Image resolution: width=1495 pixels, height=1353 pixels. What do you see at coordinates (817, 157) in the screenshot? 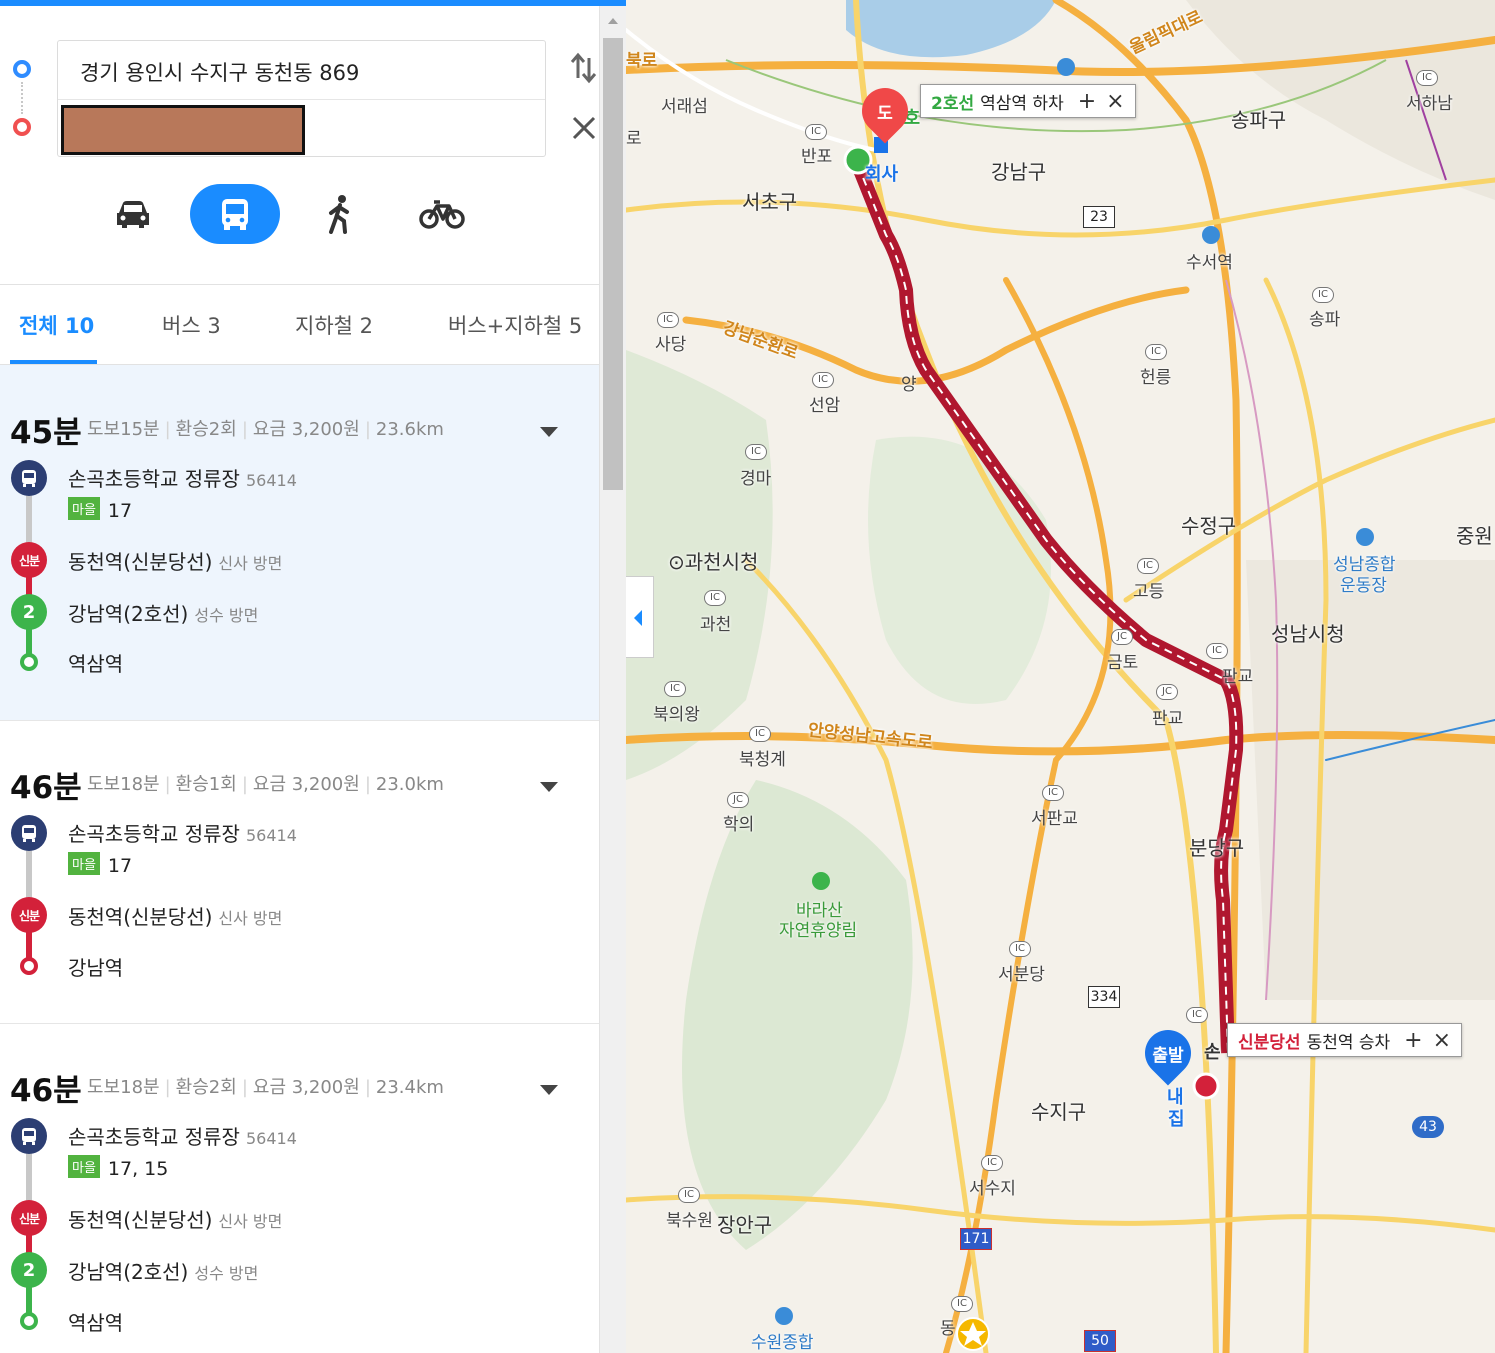
I see `map-label: 반포` at bounding box center [817, 157].